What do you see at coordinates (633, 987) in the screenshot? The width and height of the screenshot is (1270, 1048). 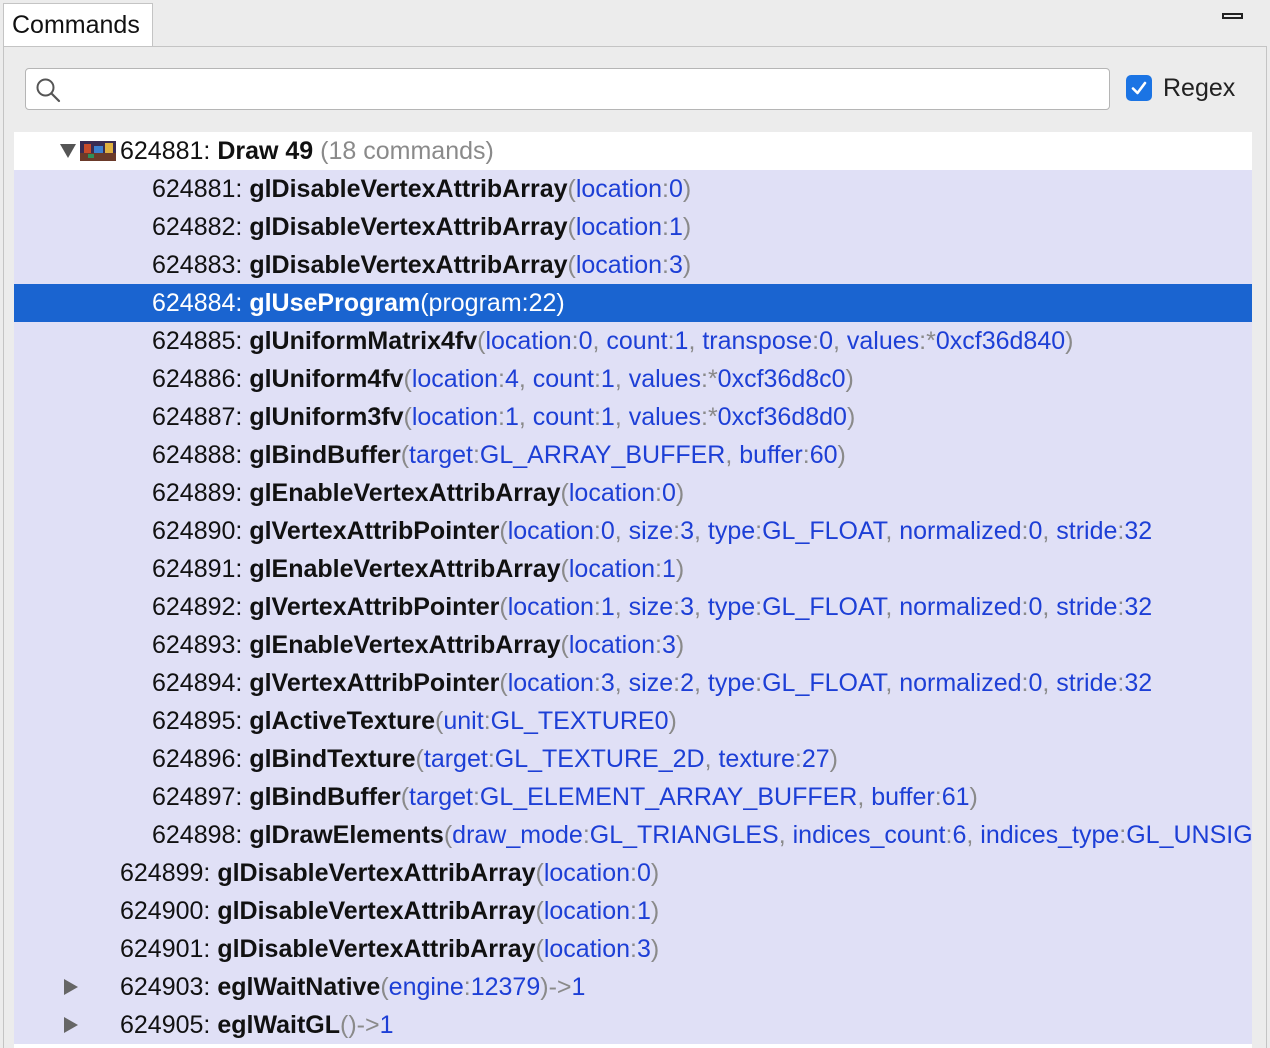 I see `command-row: 624903: eglWaitNative(engine:12379)->1` at bounding box center [633, 987].